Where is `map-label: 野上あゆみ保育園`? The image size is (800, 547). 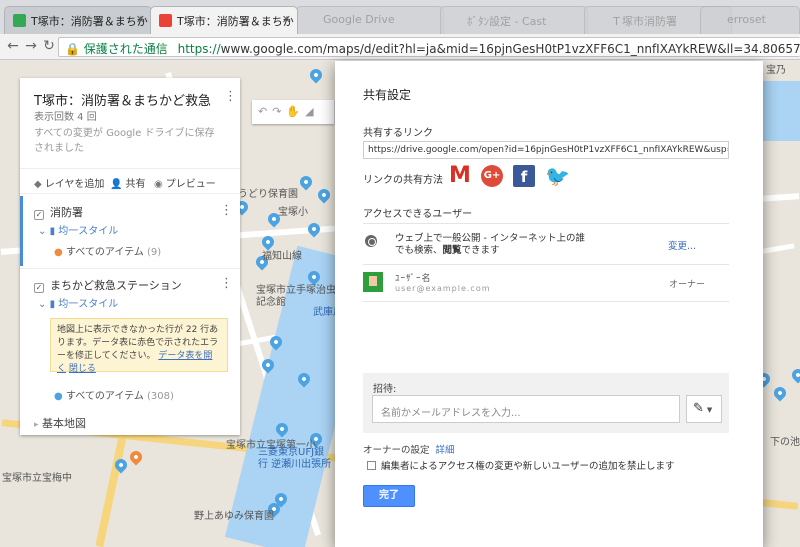
map-label: 野上あゆみ保育園 is located at coordinates (234, 516).